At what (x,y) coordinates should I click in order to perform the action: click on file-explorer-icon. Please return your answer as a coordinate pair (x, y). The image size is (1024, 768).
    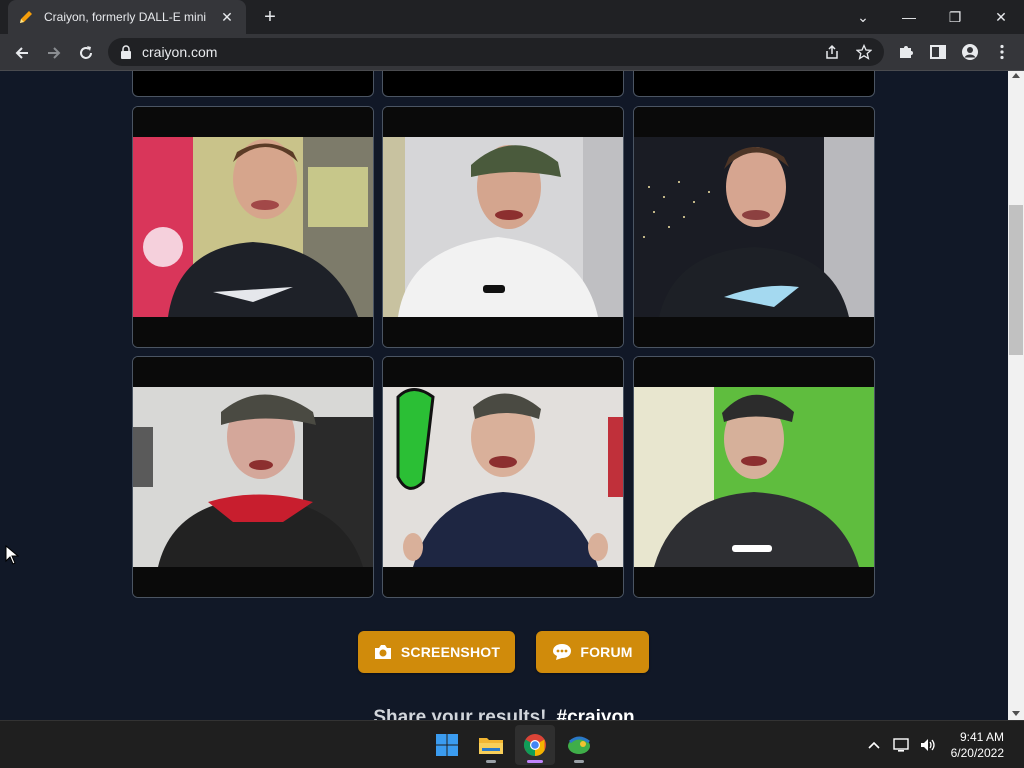
    Looking at the image, I should click on (491, 745).